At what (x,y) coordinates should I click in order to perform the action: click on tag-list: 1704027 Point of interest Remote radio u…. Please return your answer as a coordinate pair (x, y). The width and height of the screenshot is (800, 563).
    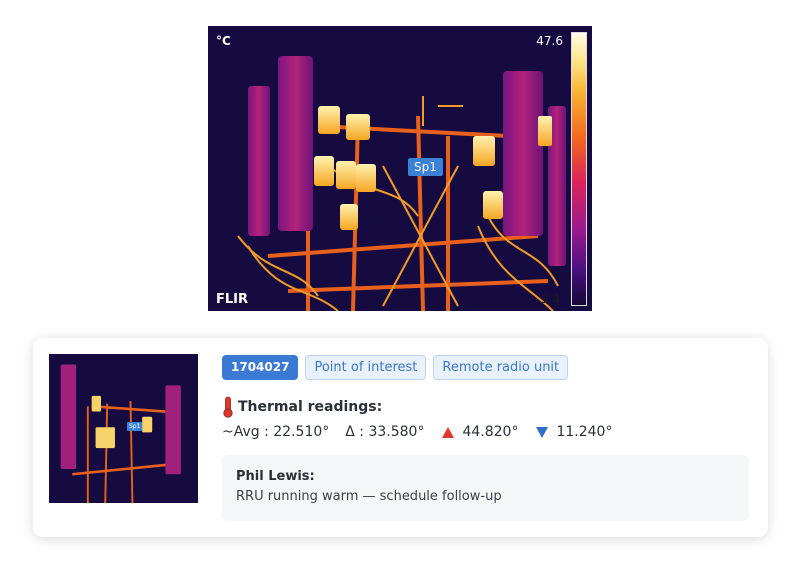
    Looking at the image, I should click on (395, 367).